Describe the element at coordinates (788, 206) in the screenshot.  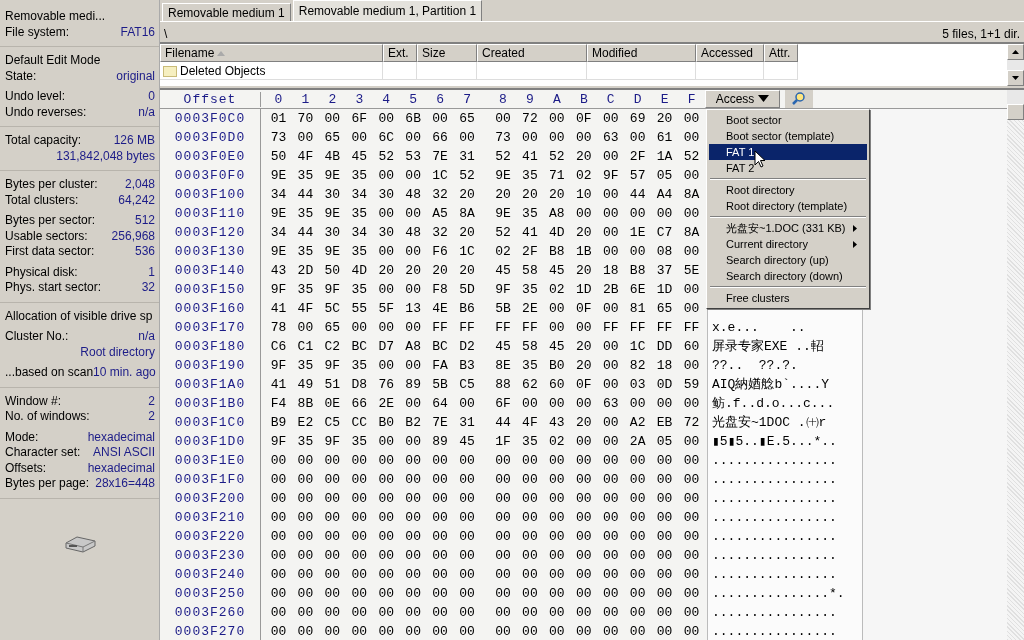
I see `menu-item: Root directory (template)` at that location.